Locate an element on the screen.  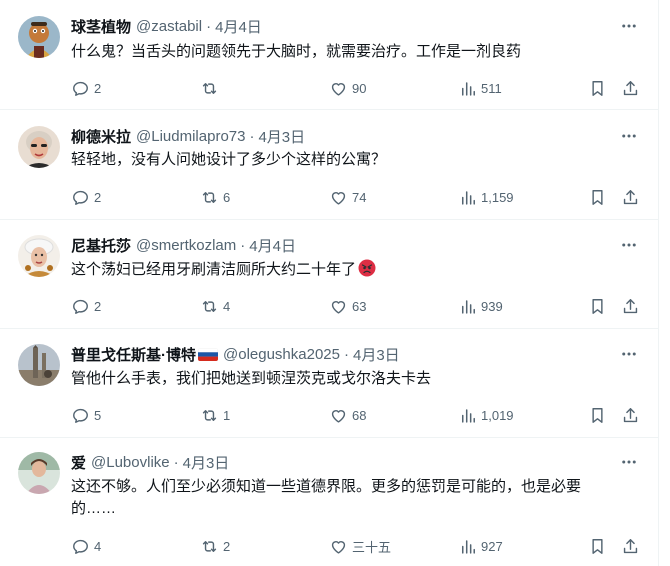
user-handle: @smertkozlam is located at coordinates (186, 245).